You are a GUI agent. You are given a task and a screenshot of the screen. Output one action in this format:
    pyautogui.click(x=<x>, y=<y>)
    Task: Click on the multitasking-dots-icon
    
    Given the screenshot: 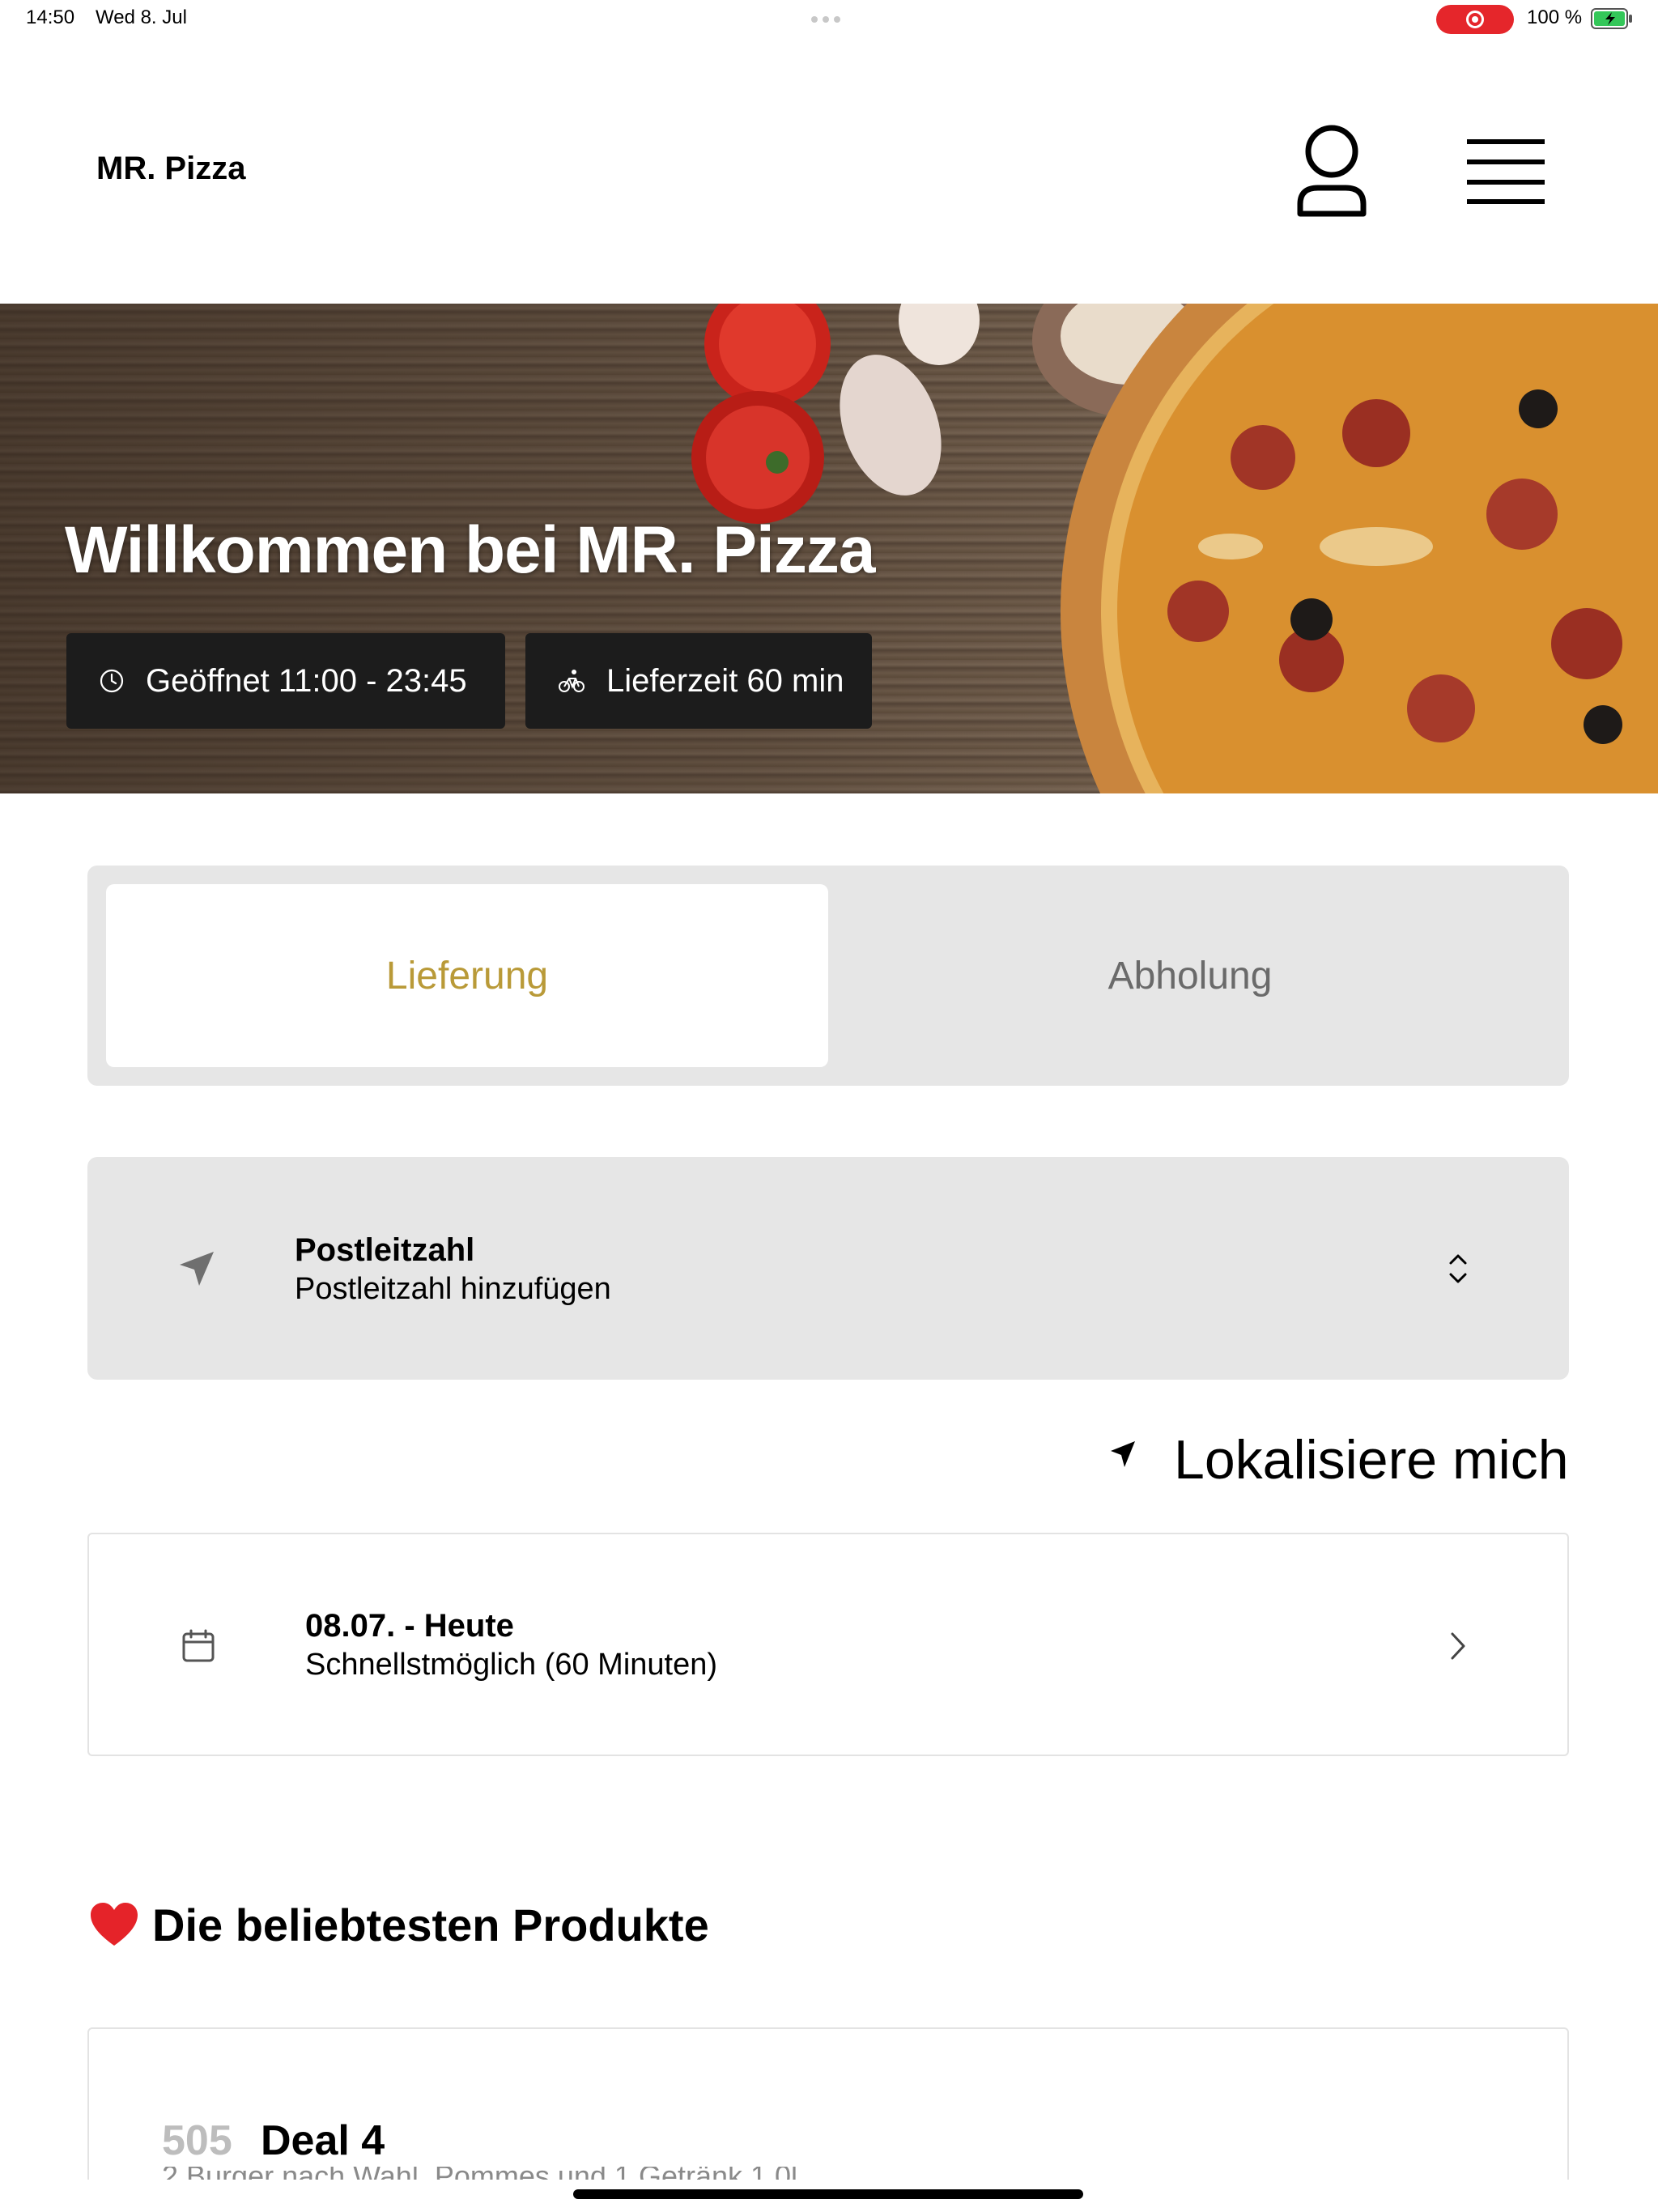 What is the action you would take?
    pyautogui.click(x=829, y=19)
    